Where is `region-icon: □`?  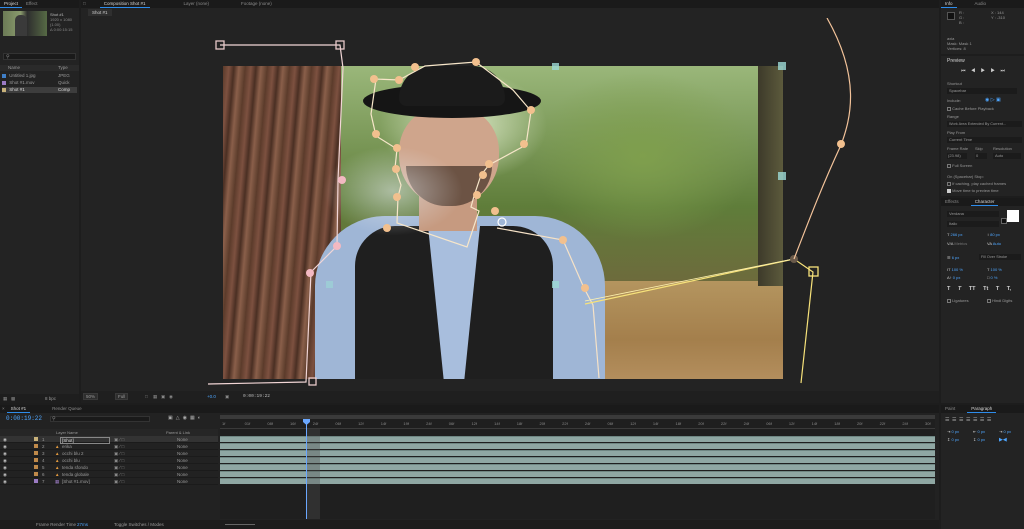 region-icon: □ is located at coordinates (146, 397).